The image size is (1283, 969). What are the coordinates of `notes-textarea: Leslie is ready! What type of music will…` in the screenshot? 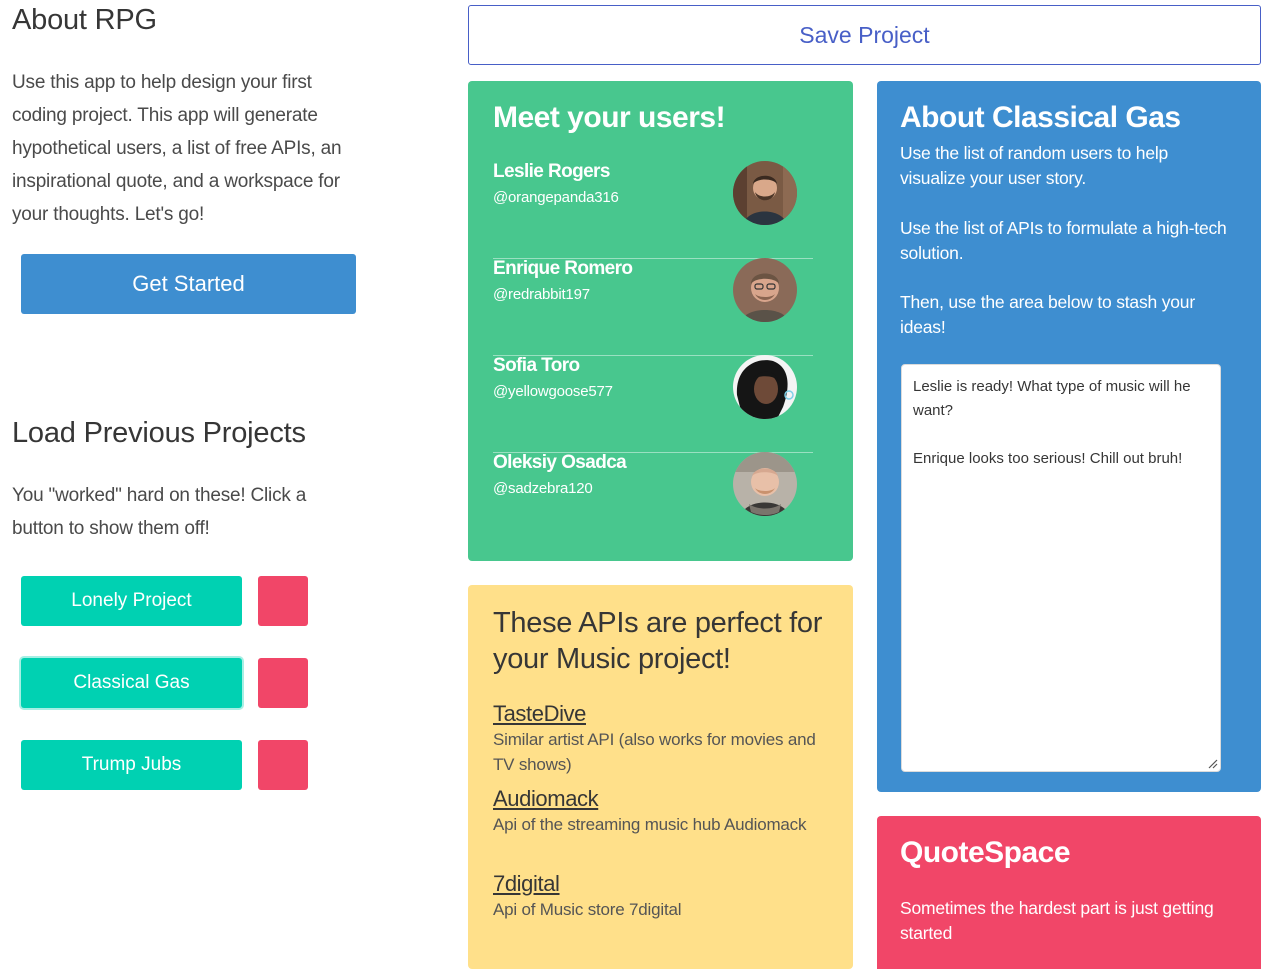 It's located at (1061, 568).